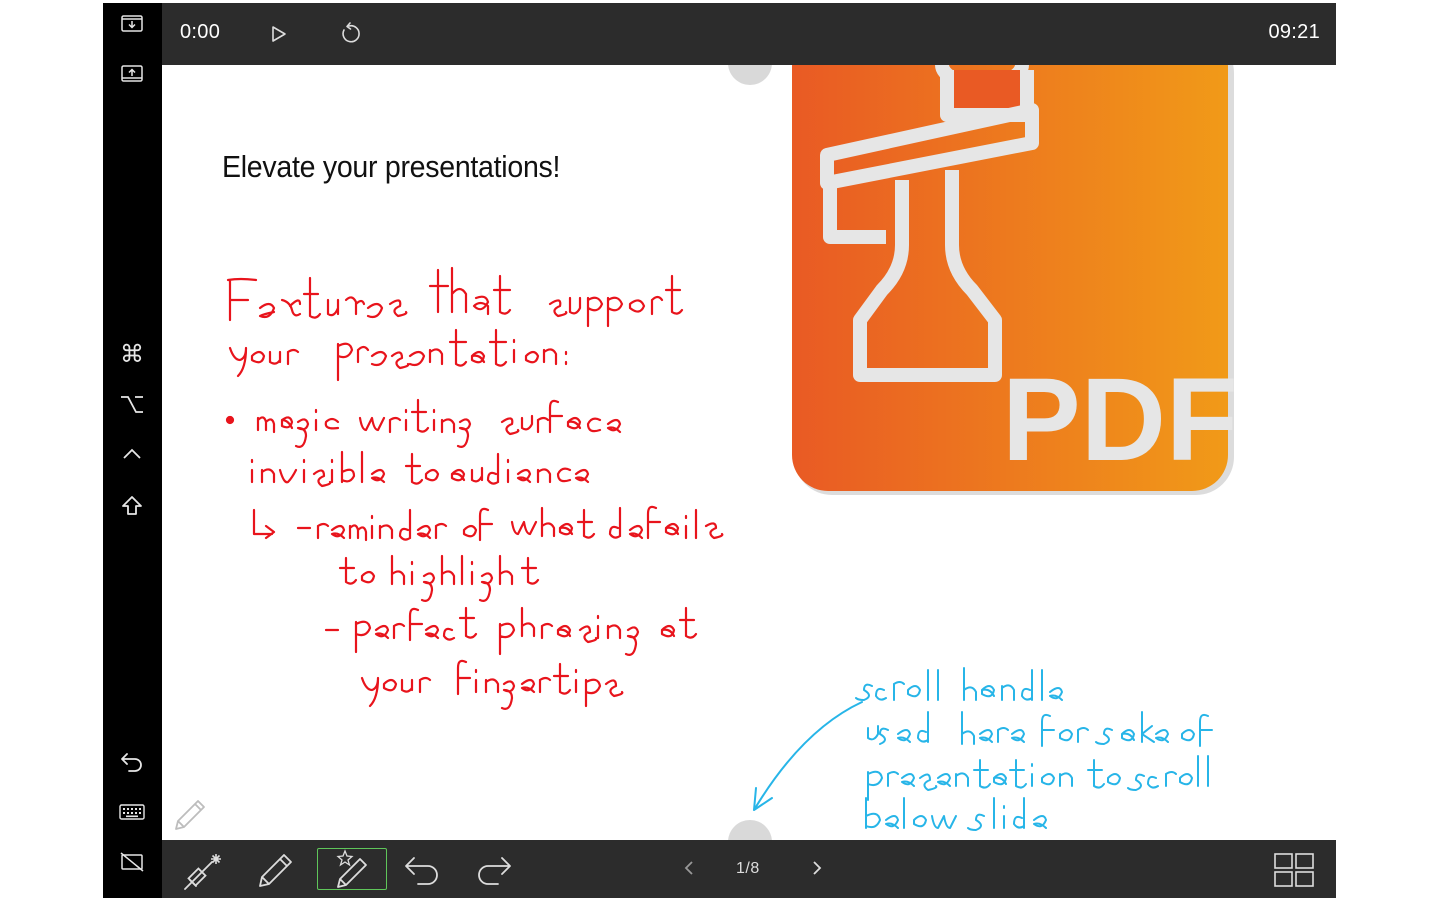  I want to click on scroll-handle-top, so click(750, 75).